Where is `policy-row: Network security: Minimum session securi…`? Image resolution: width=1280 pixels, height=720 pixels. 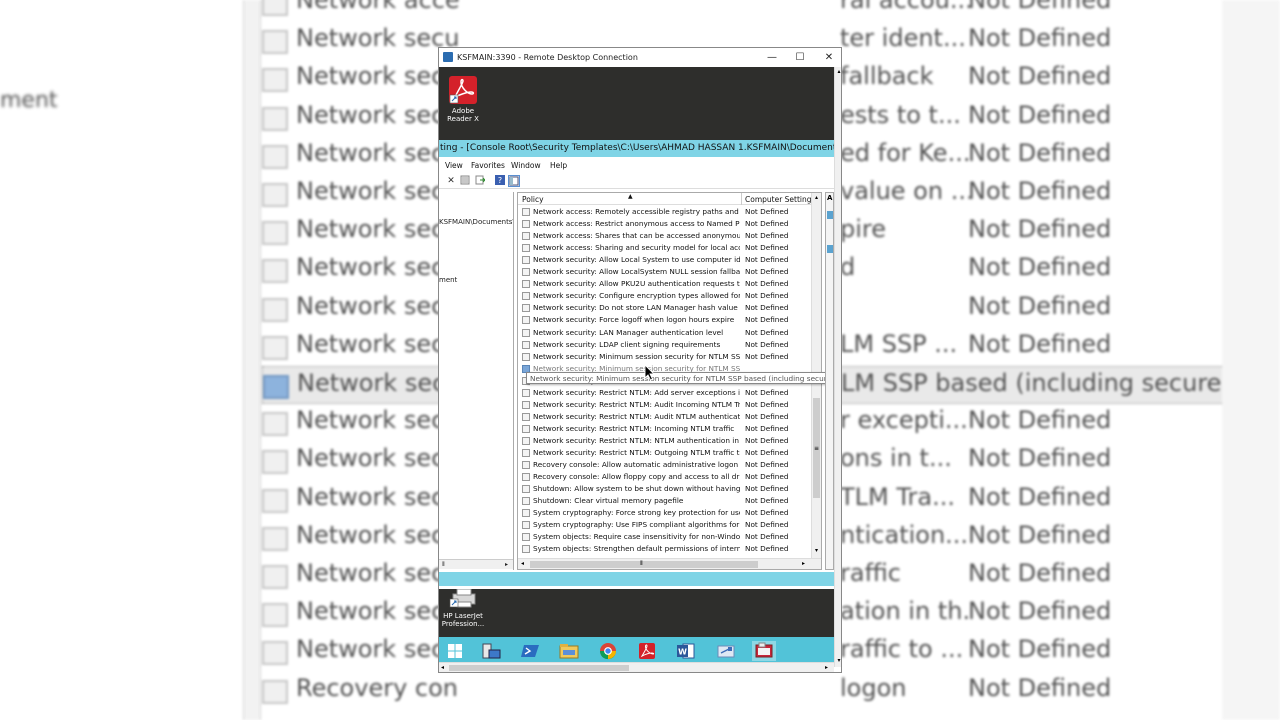
policy-row: Network security: Minimum session securi… is located at coordinates (668, 357).